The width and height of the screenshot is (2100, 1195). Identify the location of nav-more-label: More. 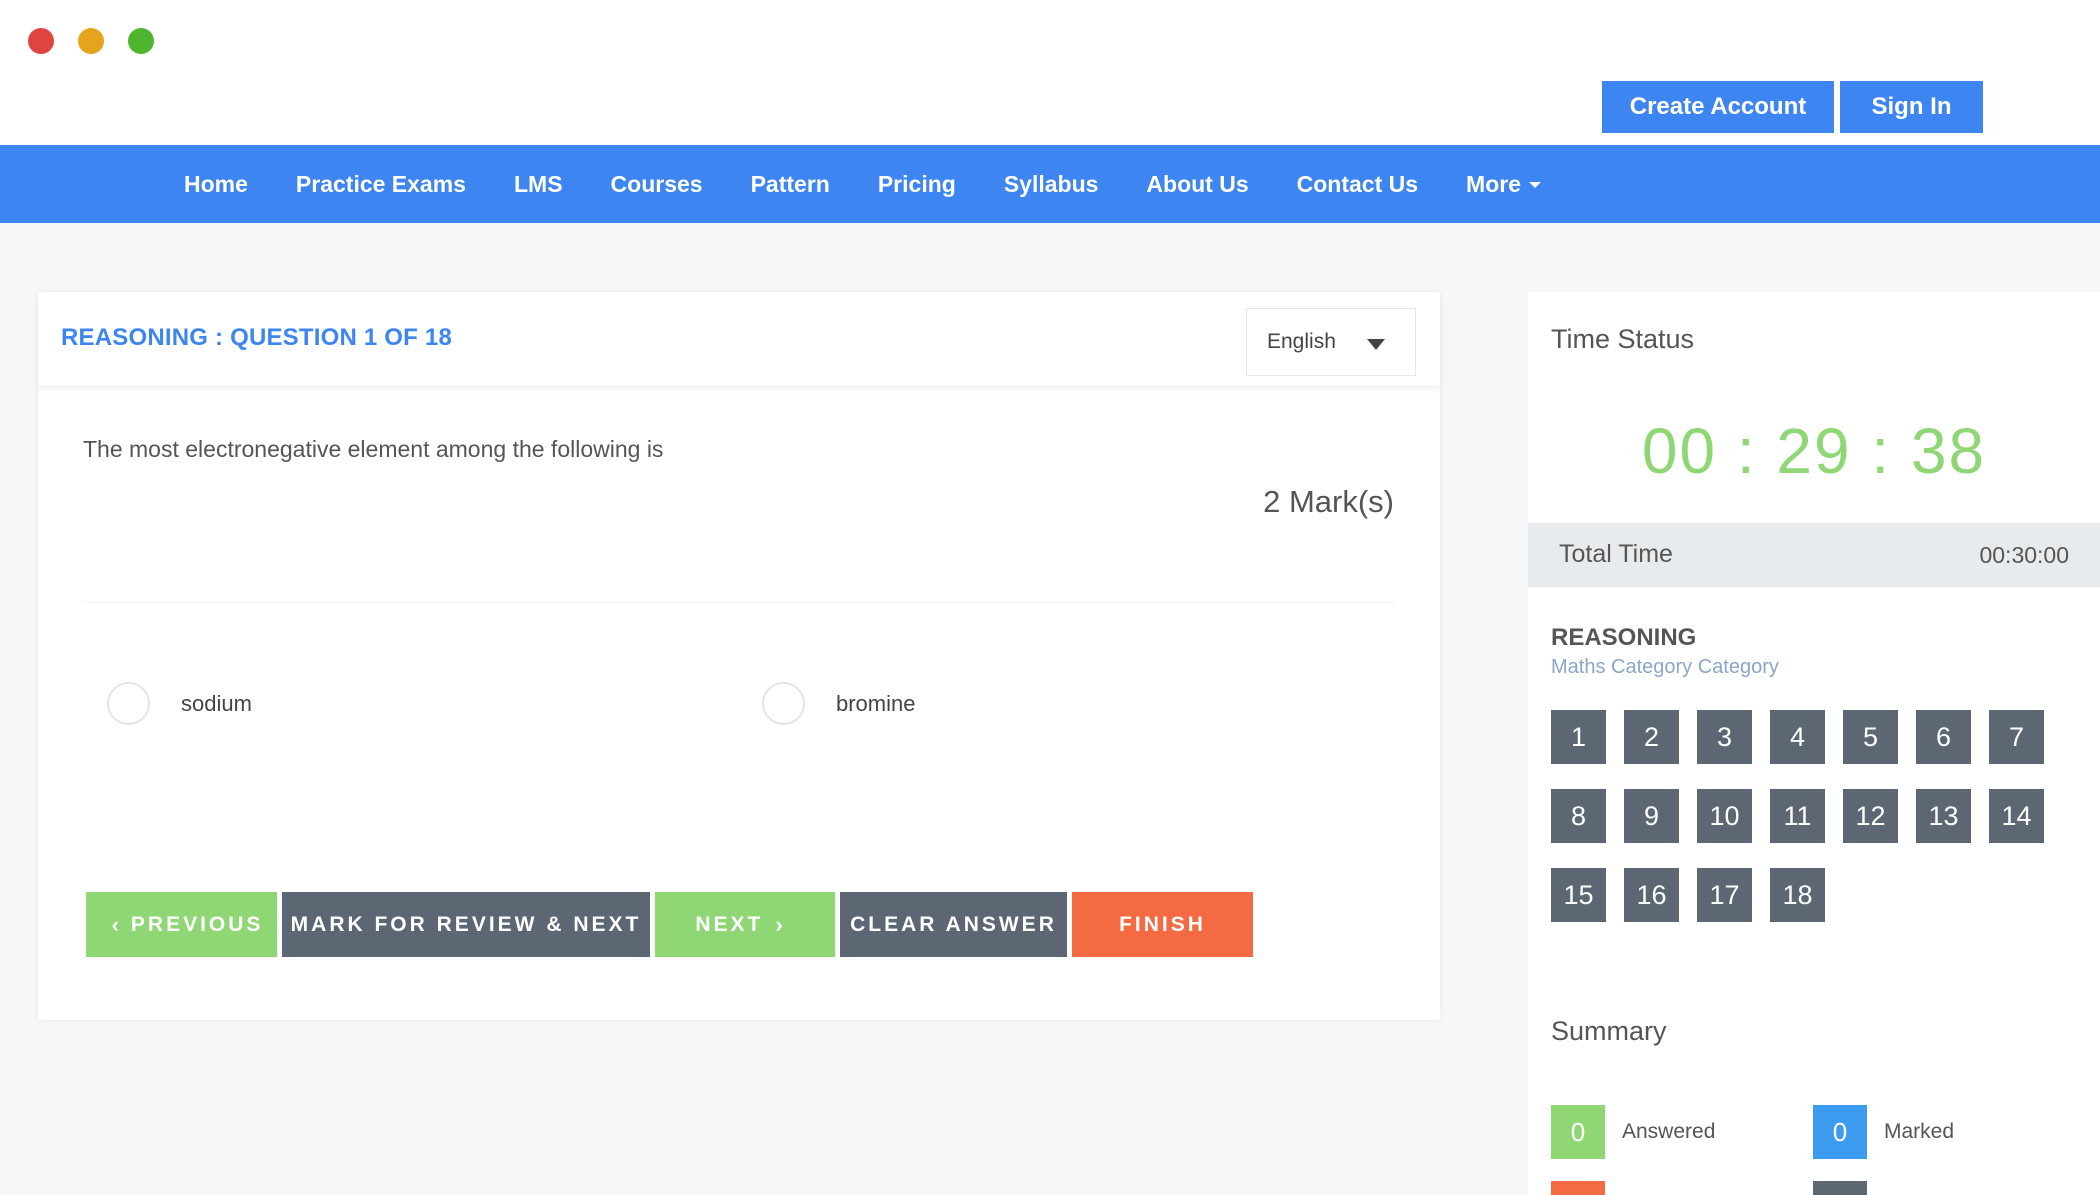
(1493, 183).